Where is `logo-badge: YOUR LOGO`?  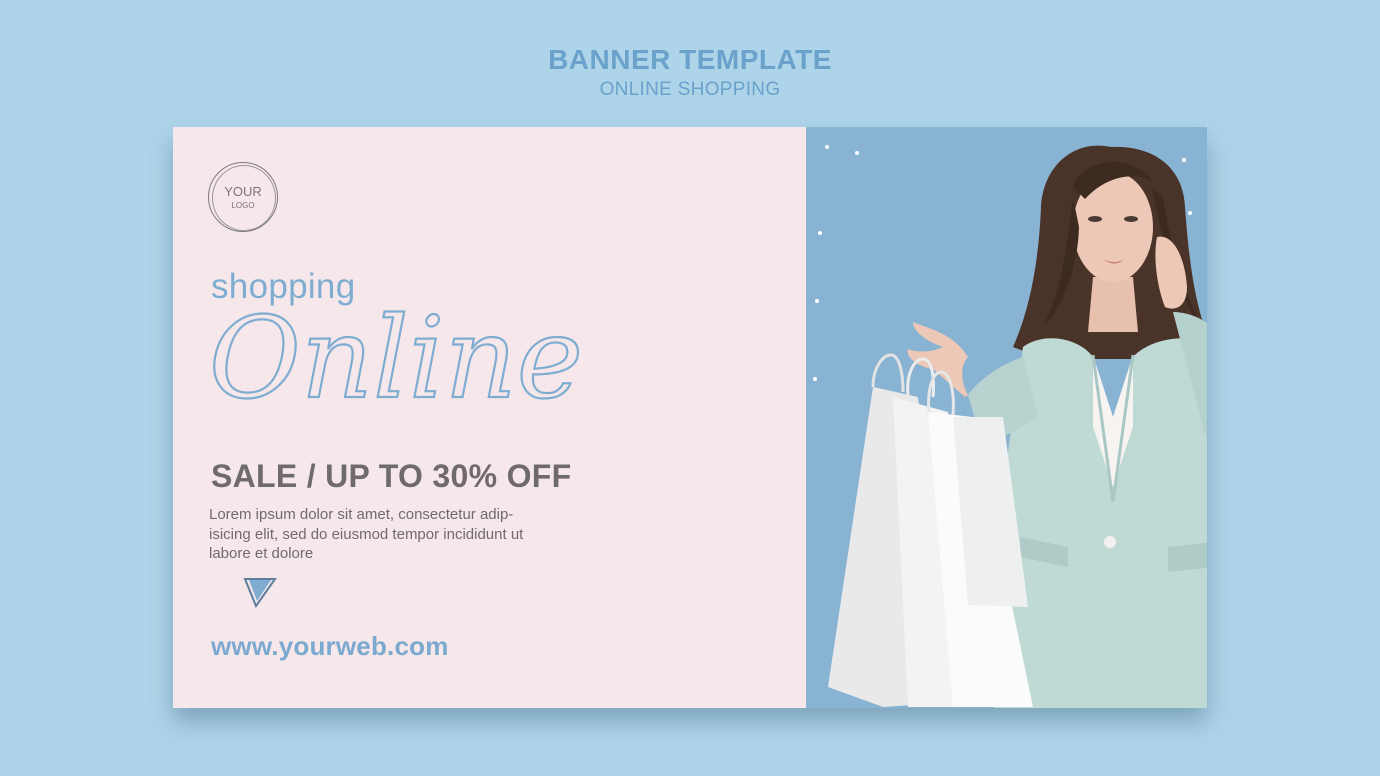
logo-badge: YOUR LOGO is located at coordinates (243, 197).